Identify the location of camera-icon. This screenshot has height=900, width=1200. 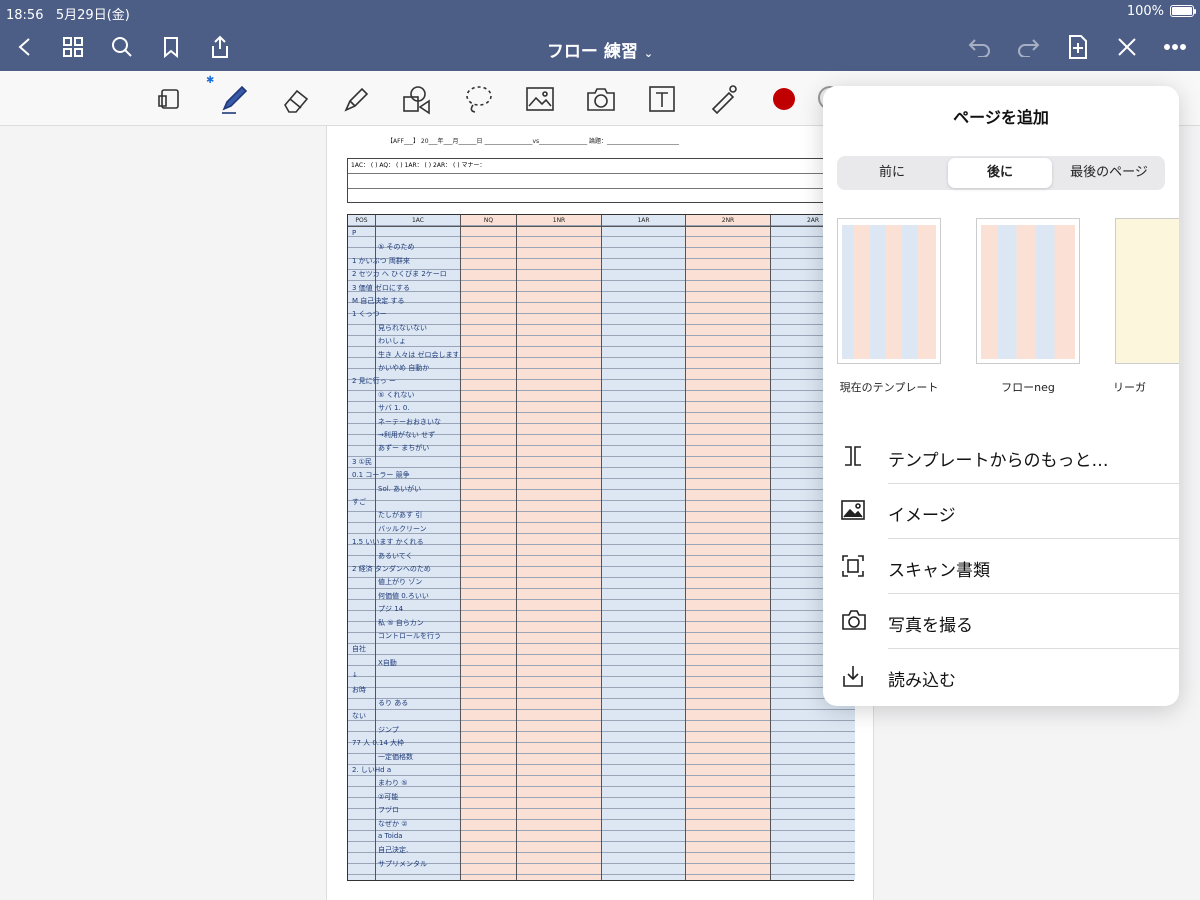
(853, 621).